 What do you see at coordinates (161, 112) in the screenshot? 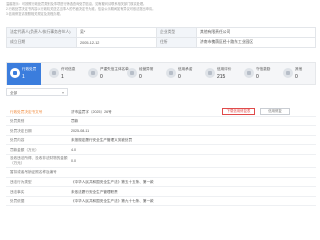
I see `detail-row: 行政处罚决定书文号 济市监罚字〔2025〕26号 下载信用修复表 信用修复` at bounding box center [161, 112].